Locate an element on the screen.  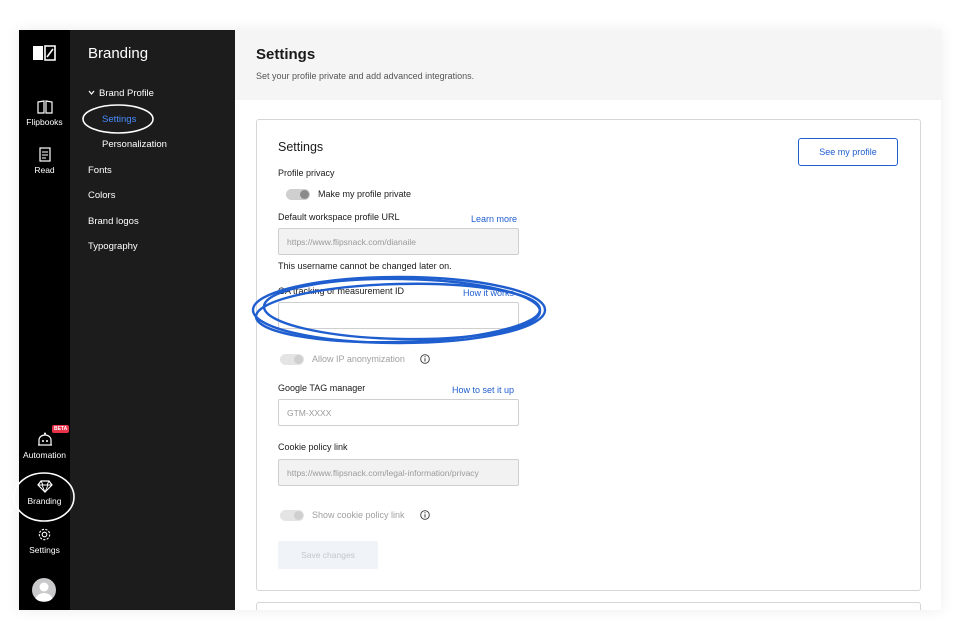
rail-item-label: Settings is located at coordinates (44, 550).